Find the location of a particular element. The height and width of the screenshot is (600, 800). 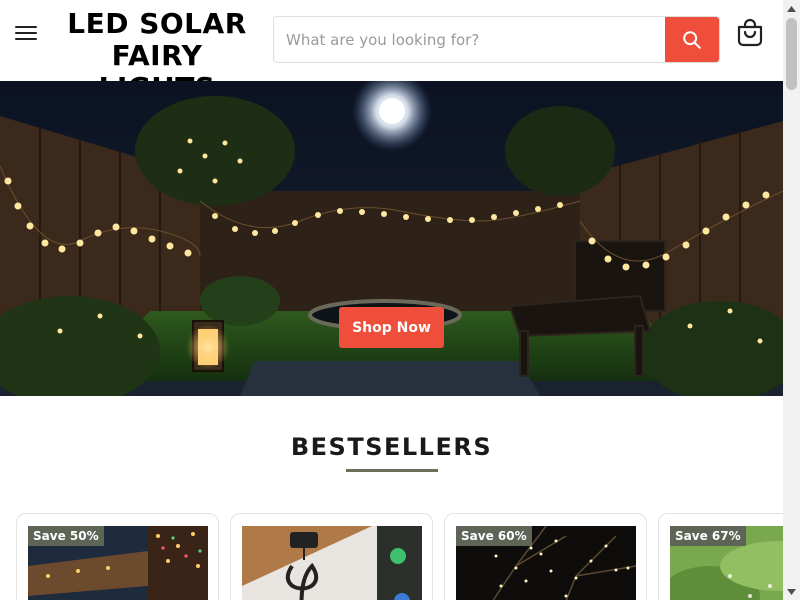

cart-button is located at coordinates (750, 33).